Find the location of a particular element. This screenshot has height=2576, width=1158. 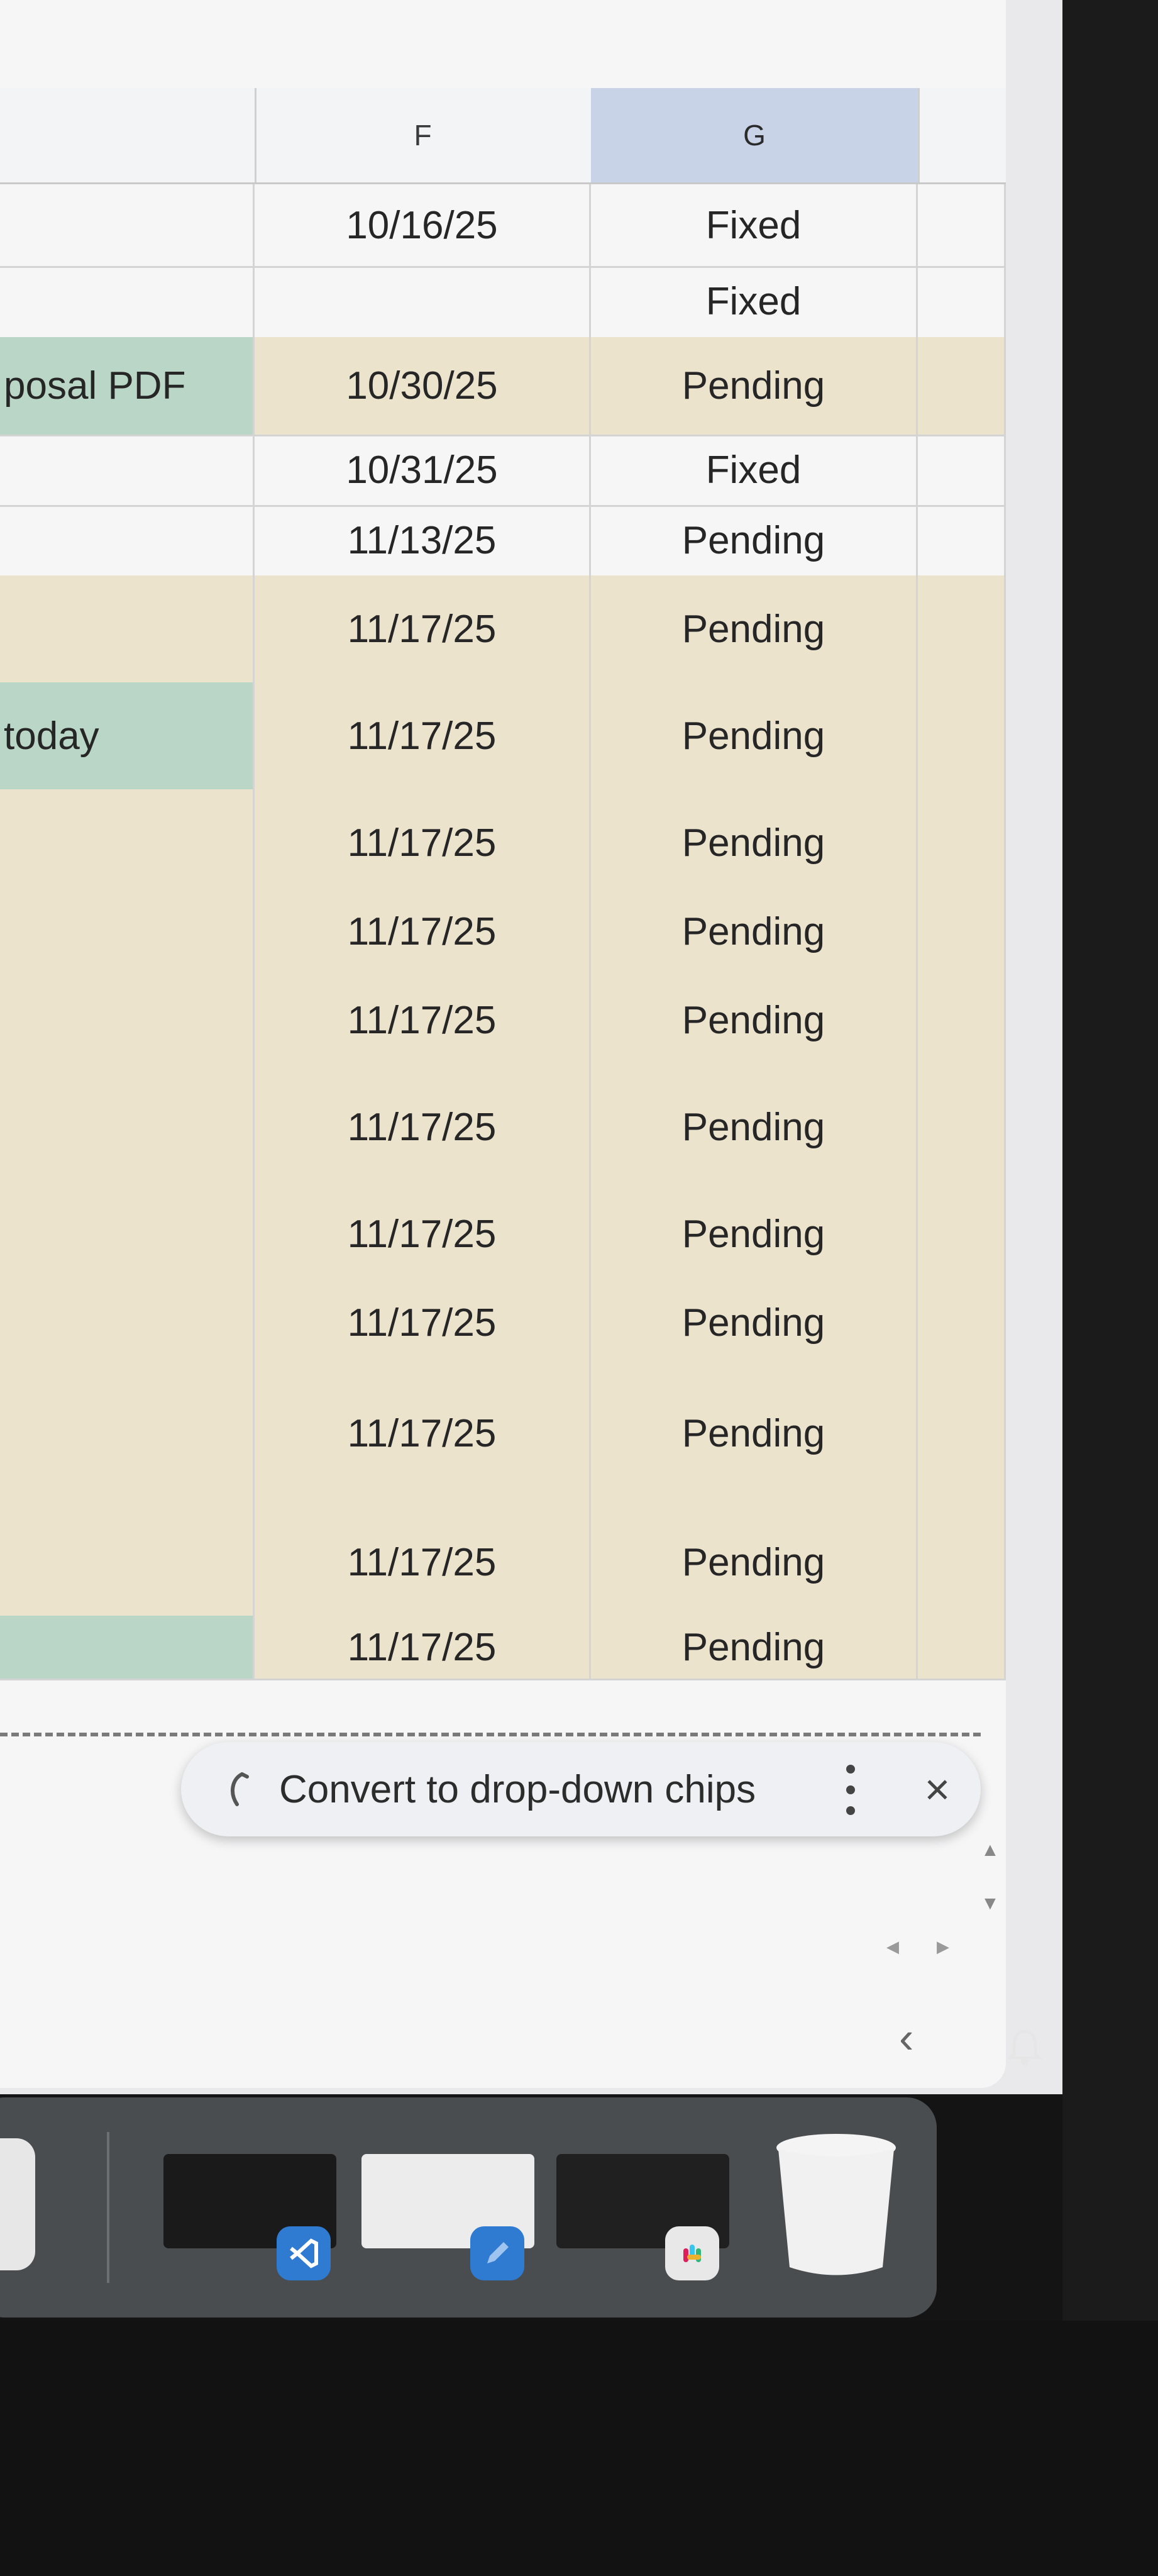

table-row: 10/31/25 Fixed is located at coordinates (503, 471).